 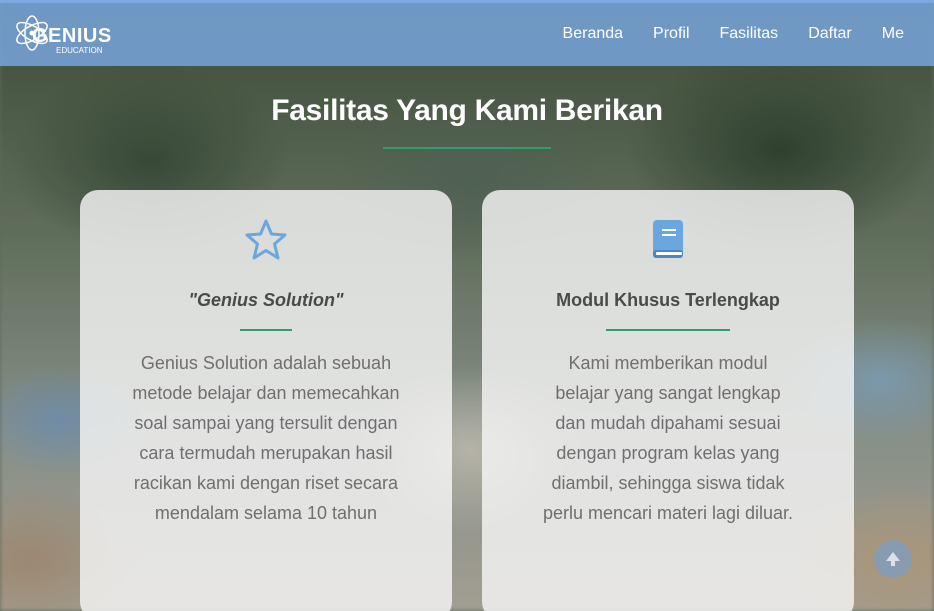 I want to click on brand-name: GENIUS, so click(x=72, y=36).